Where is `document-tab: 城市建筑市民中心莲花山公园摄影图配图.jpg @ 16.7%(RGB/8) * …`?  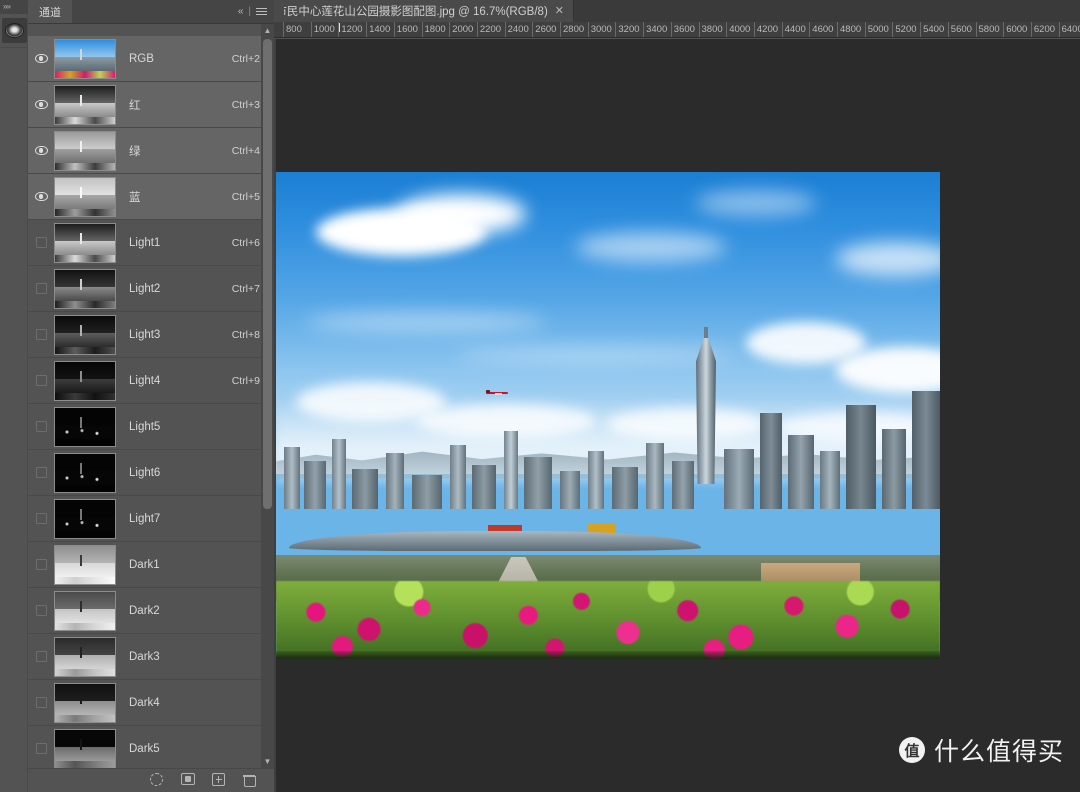 document-tab: 城市建筑市民中心莲花山公园摄影图配图.jpg @ 16.7%(RGB/8) * … is located at coordinates (424, 11).